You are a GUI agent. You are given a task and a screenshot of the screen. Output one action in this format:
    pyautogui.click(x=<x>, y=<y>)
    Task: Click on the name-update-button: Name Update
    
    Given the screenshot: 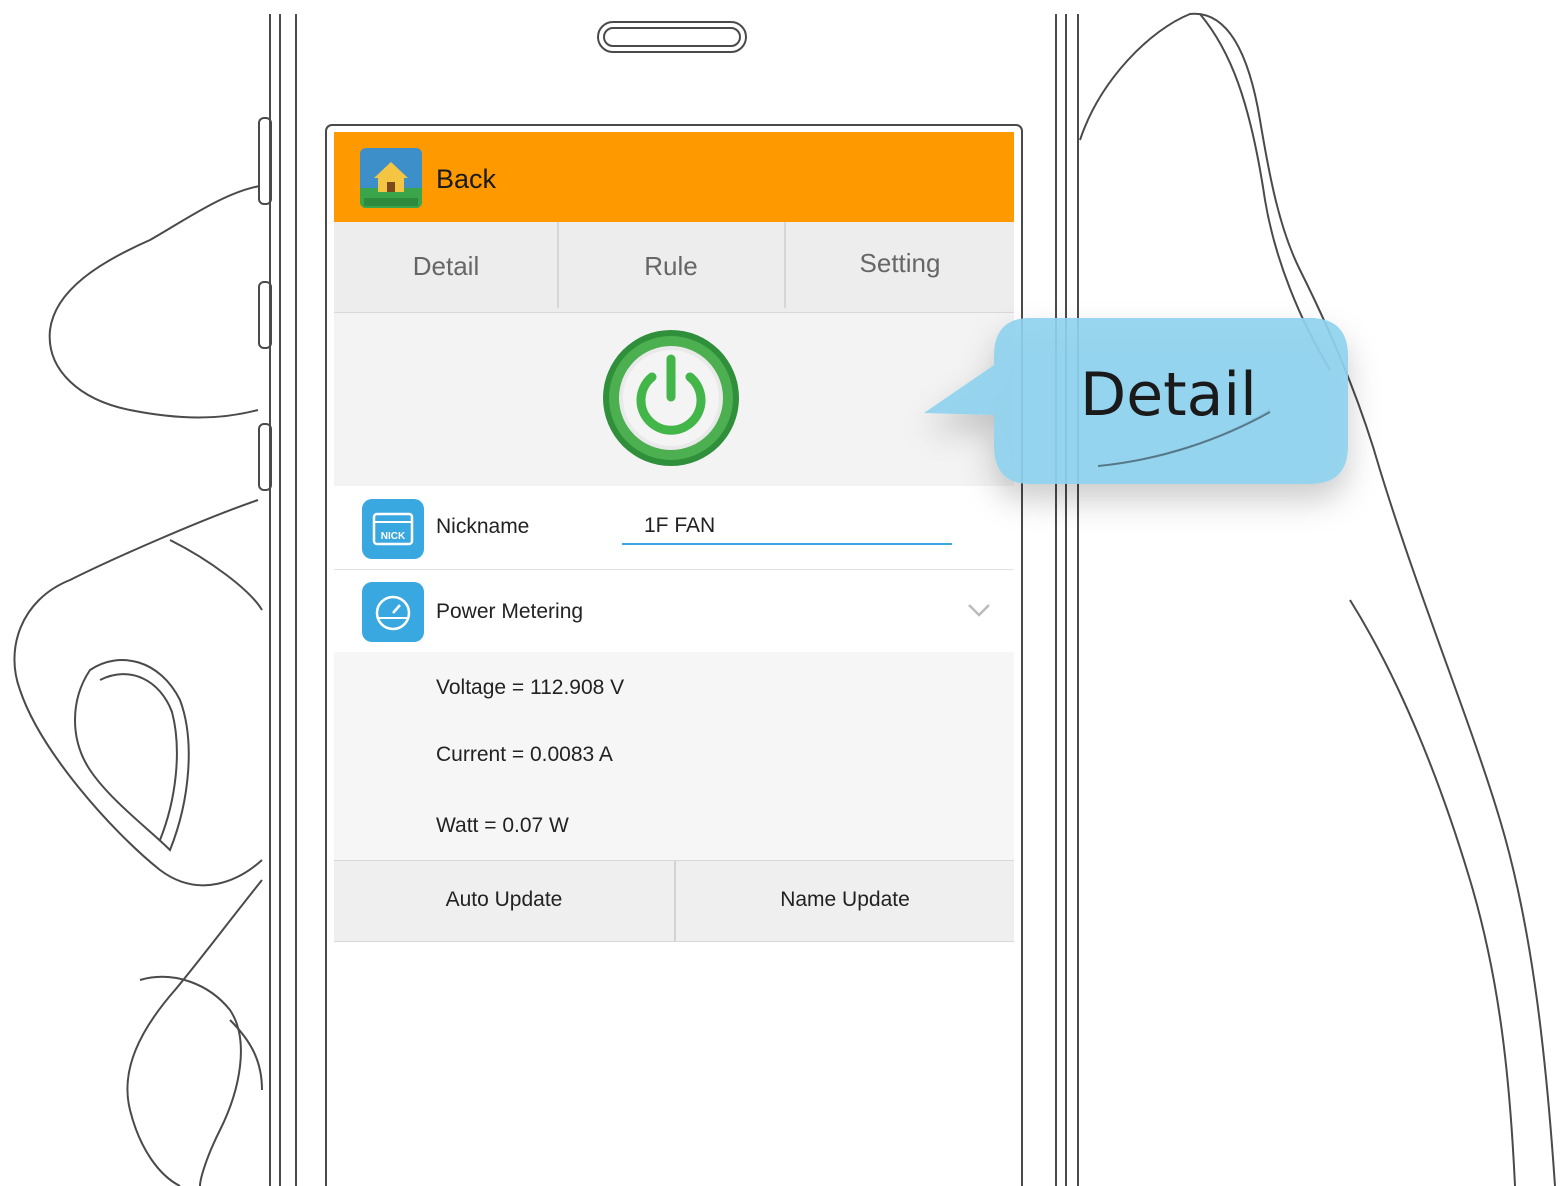 What is the action you would take?
    pyautogui.click(x=845, y=901)
    